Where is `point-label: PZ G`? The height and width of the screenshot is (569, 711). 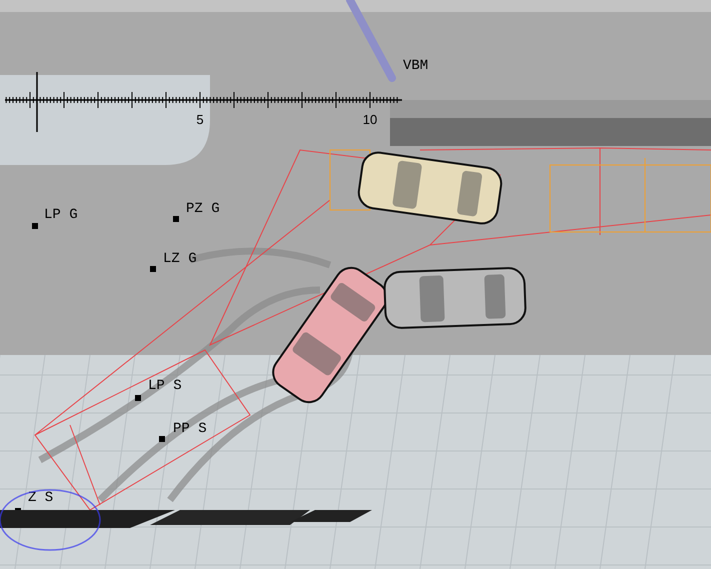 point-label: PZ G is located at coordinates (203, 209).